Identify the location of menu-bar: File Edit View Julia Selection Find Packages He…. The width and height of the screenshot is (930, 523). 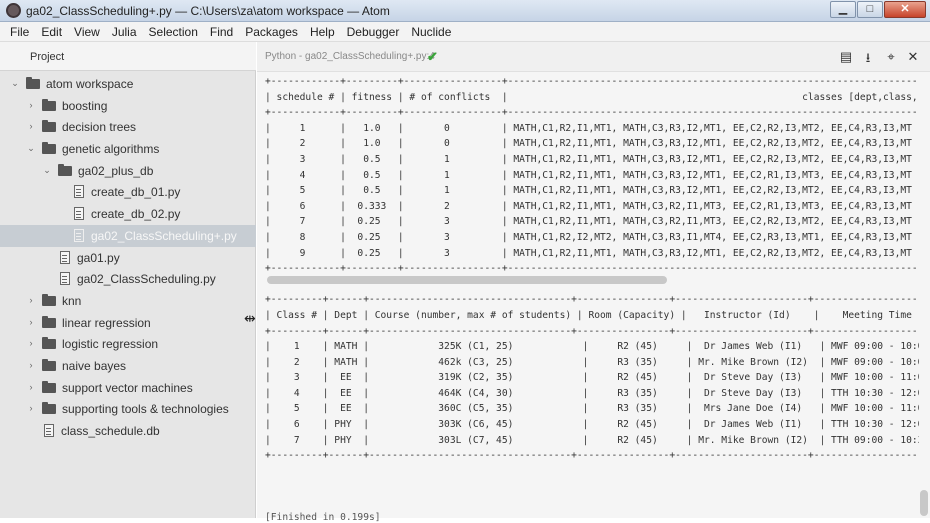
(465, 32).